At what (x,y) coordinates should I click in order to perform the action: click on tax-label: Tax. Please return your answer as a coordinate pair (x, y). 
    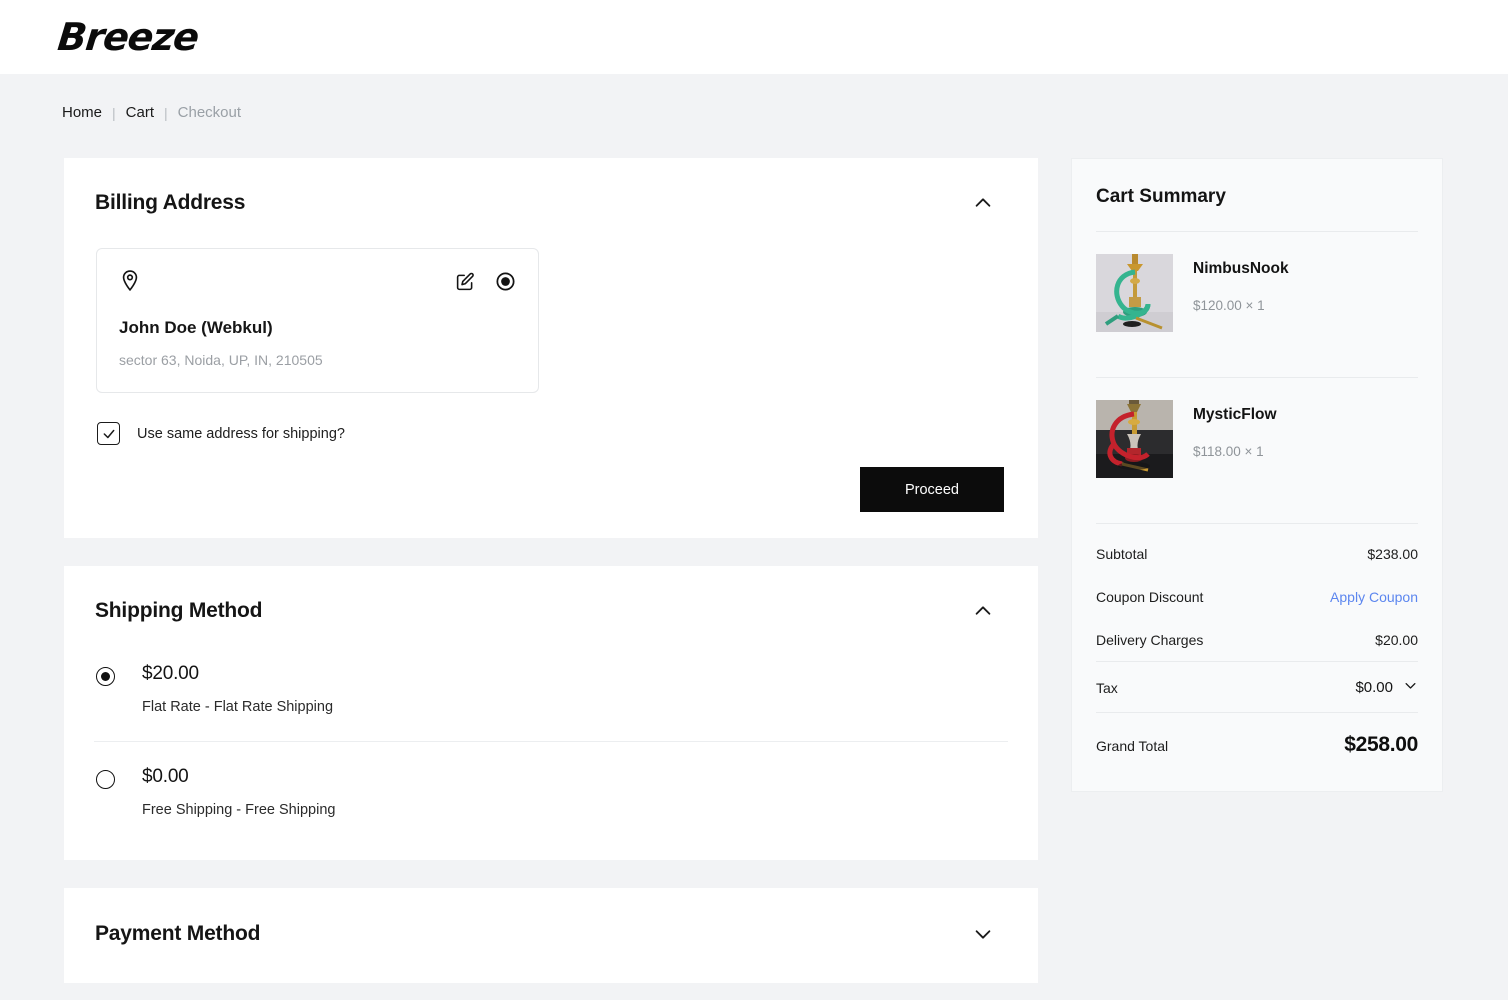
    Looking at the image, I should click on (1107, 687).